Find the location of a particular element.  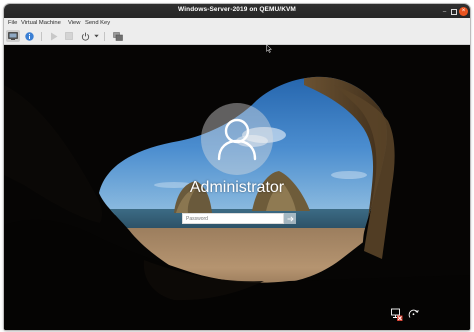

run-button is located at coordinates (54, 36).